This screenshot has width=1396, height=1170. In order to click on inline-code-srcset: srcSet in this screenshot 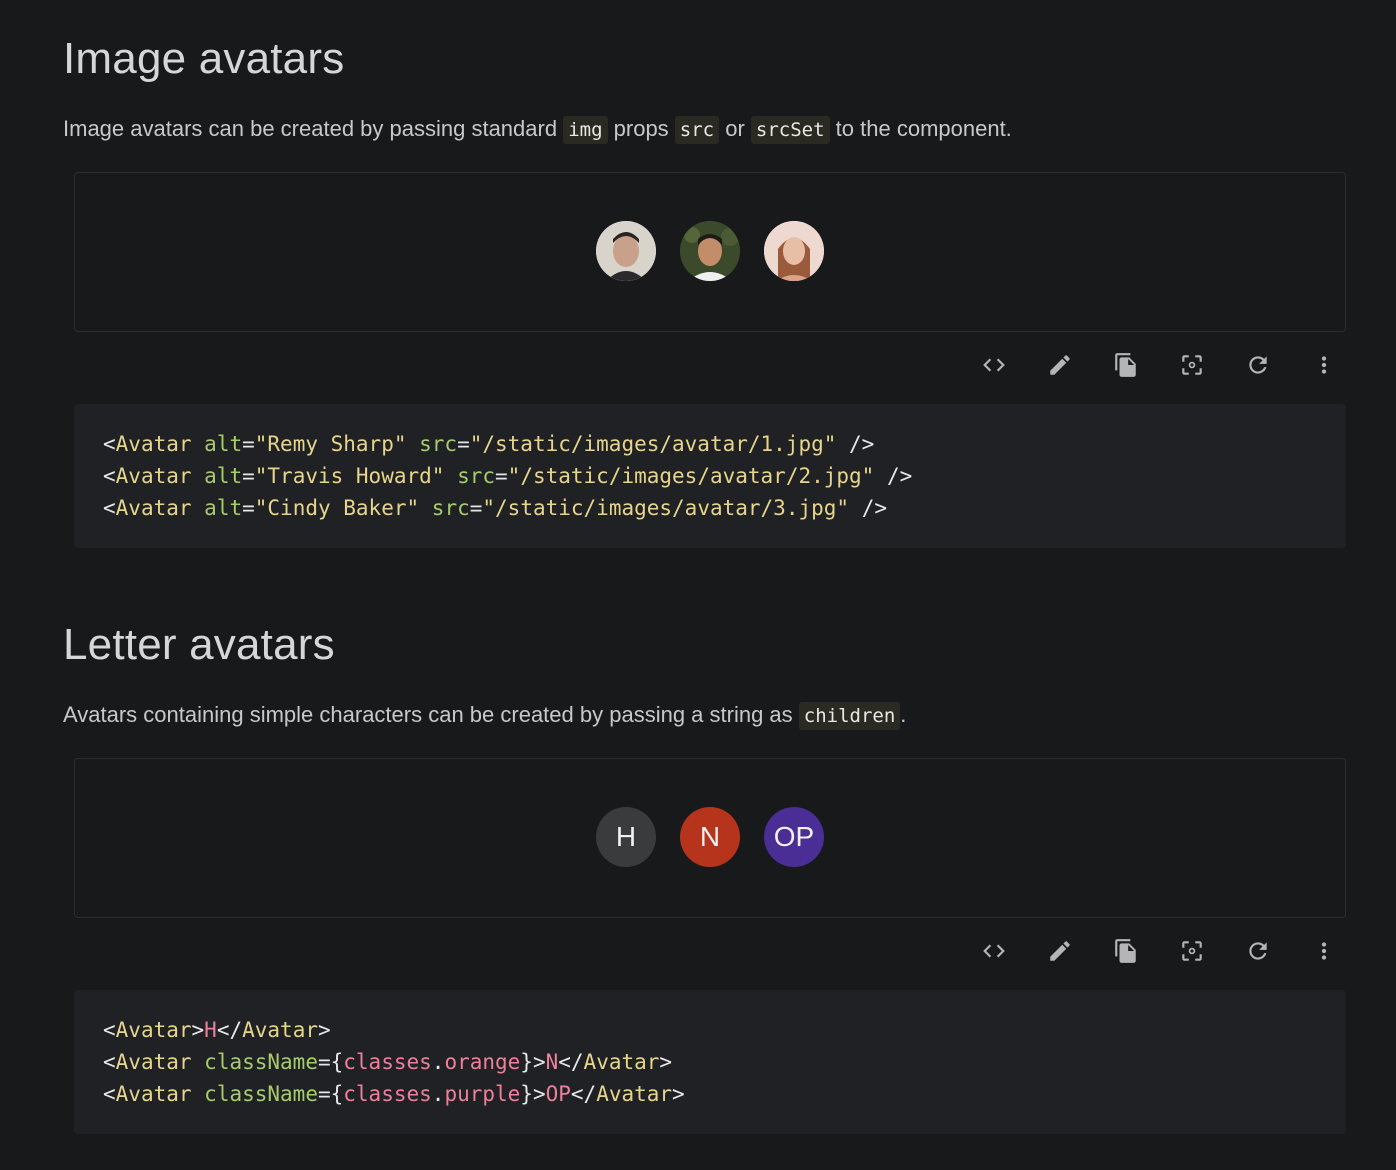, I will do `click(790, 130)`.